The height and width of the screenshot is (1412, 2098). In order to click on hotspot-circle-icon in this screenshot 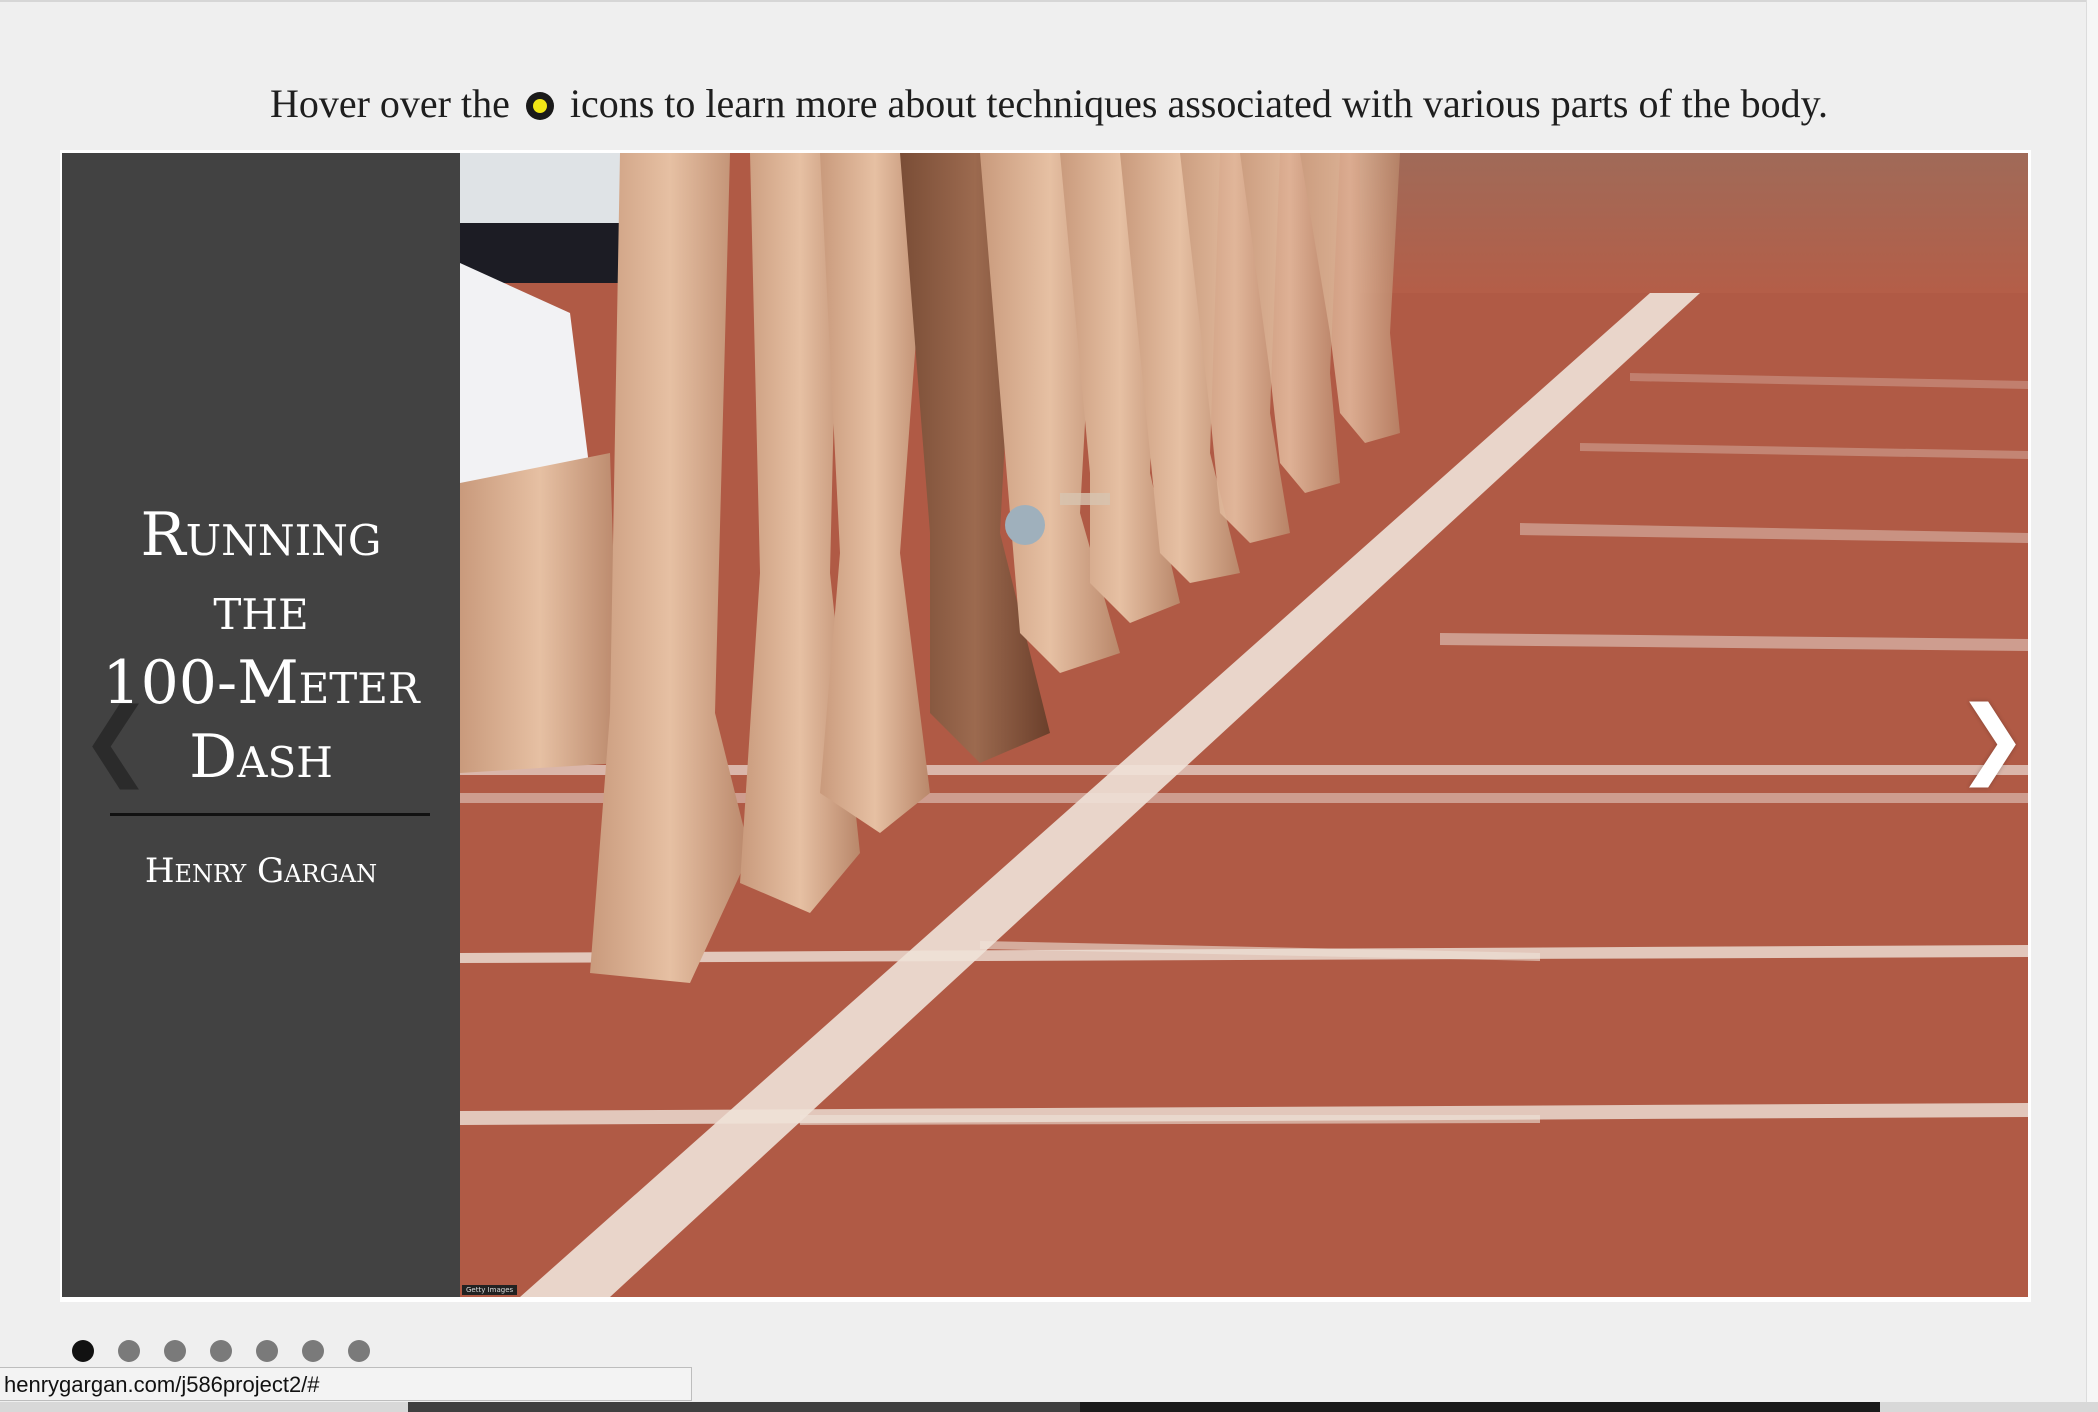, I will do `click(539, 106)`.